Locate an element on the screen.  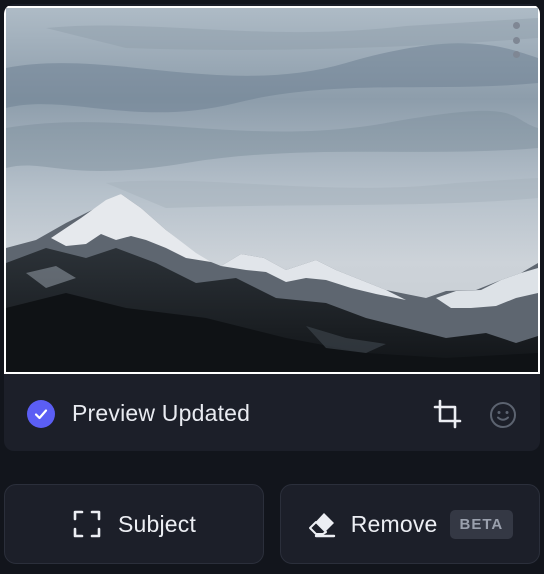
more-vertical-icon is located at coordinates (516, 40).